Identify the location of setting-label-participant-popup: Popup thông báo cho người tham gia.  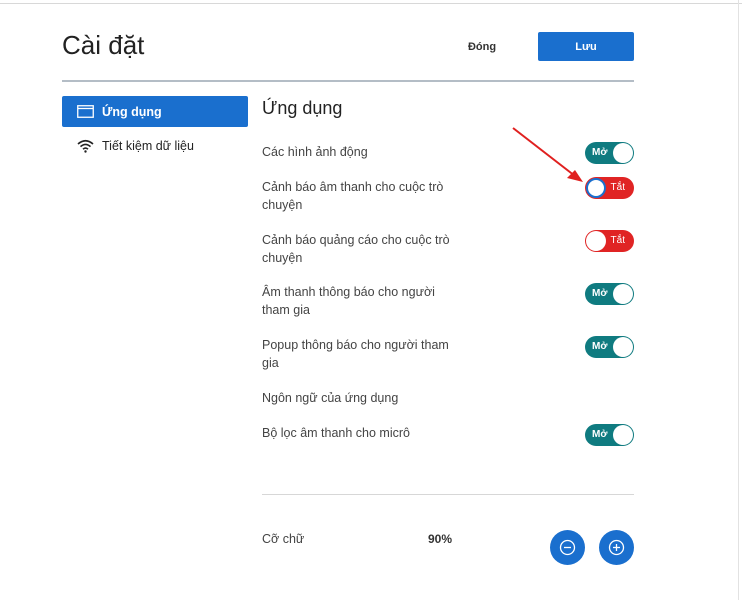
(355, 354).